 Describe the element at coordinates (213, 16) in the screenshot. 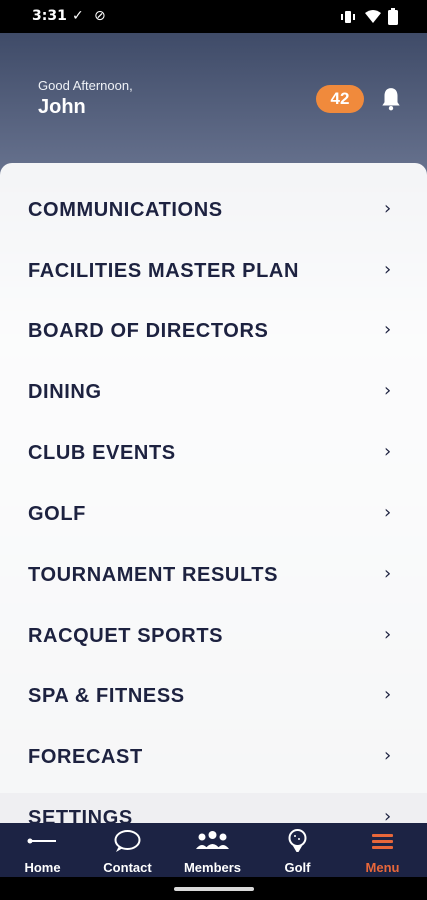

I see `status-bar: 3:31 ✓ ⊘` at that location.